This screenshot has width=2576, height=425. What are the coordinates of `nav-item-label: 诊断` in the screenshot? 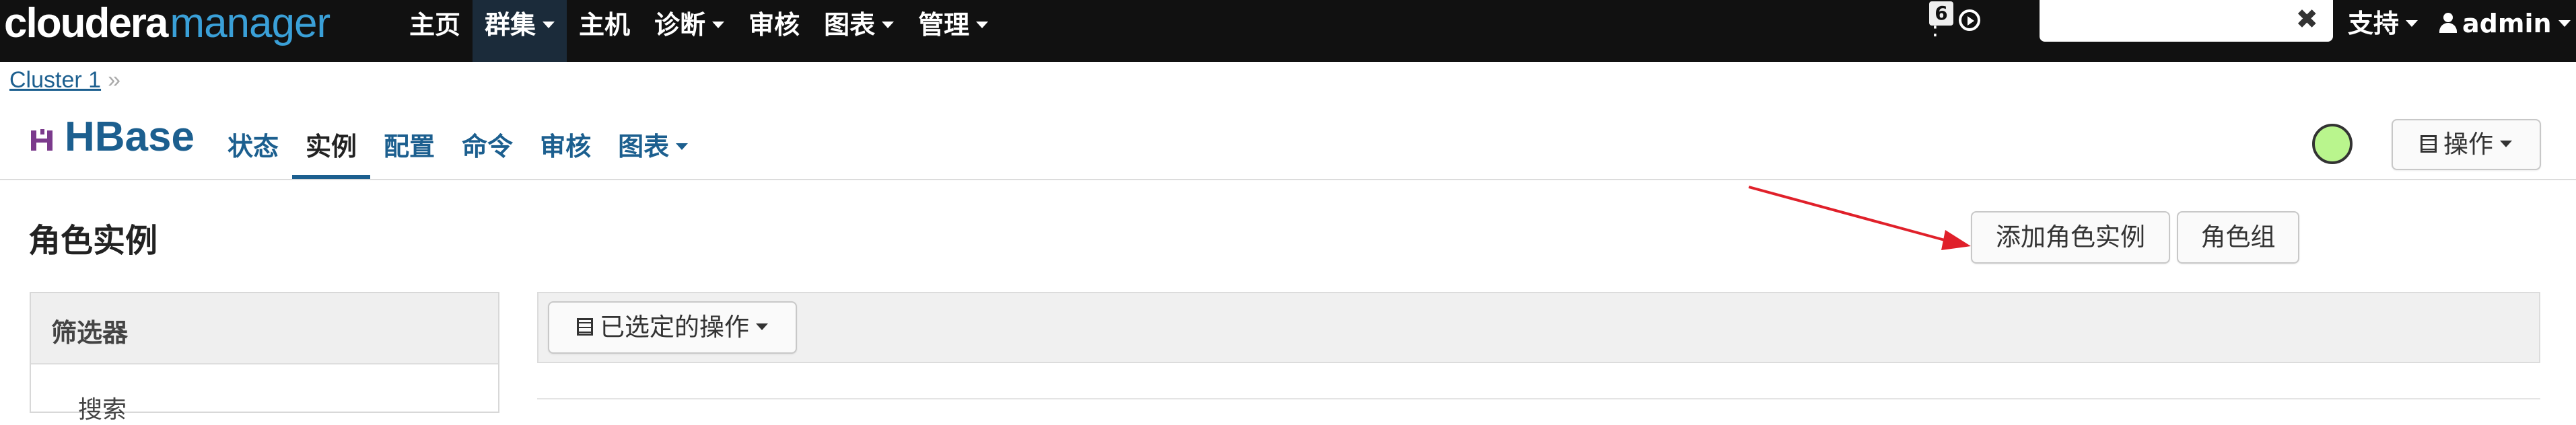 It's located at (680, 25).